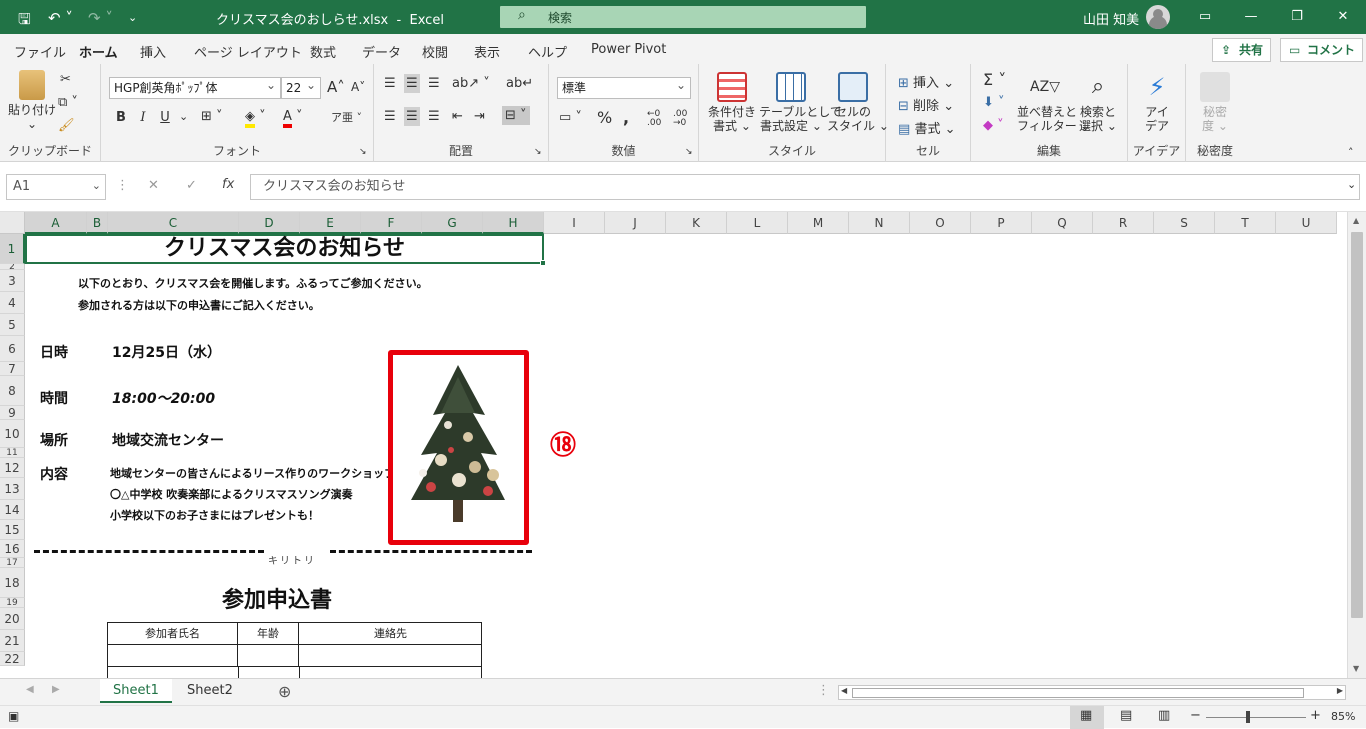 The image size is (1366, 729). I want to click on align-top-icon: ☰, so click(390, 83).